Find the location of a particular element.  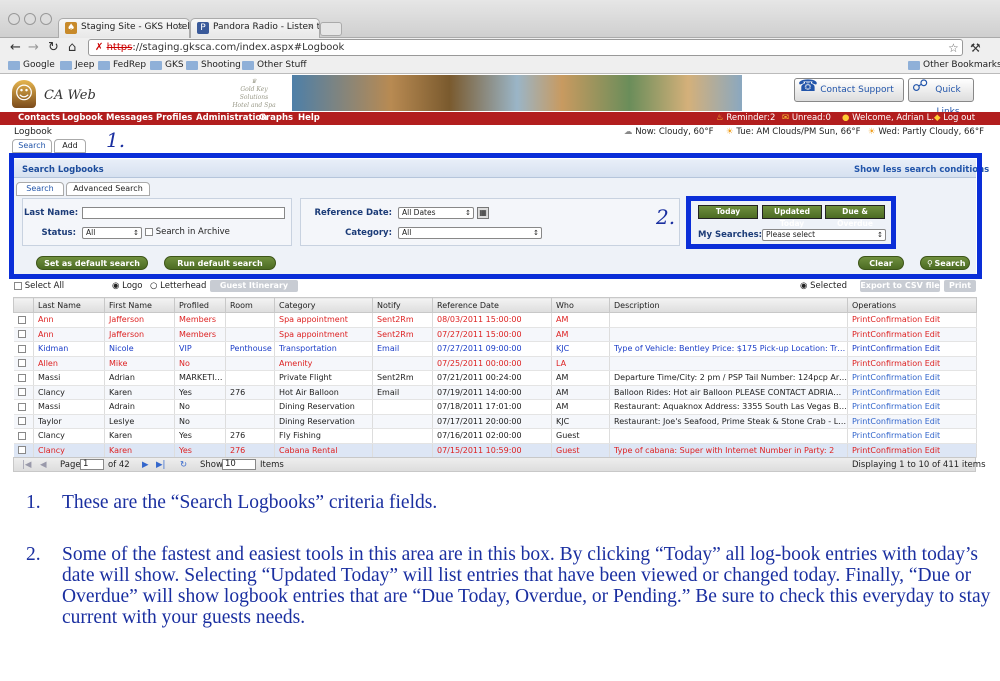

select-all-option: Select All is located at coordinates (39, 286).